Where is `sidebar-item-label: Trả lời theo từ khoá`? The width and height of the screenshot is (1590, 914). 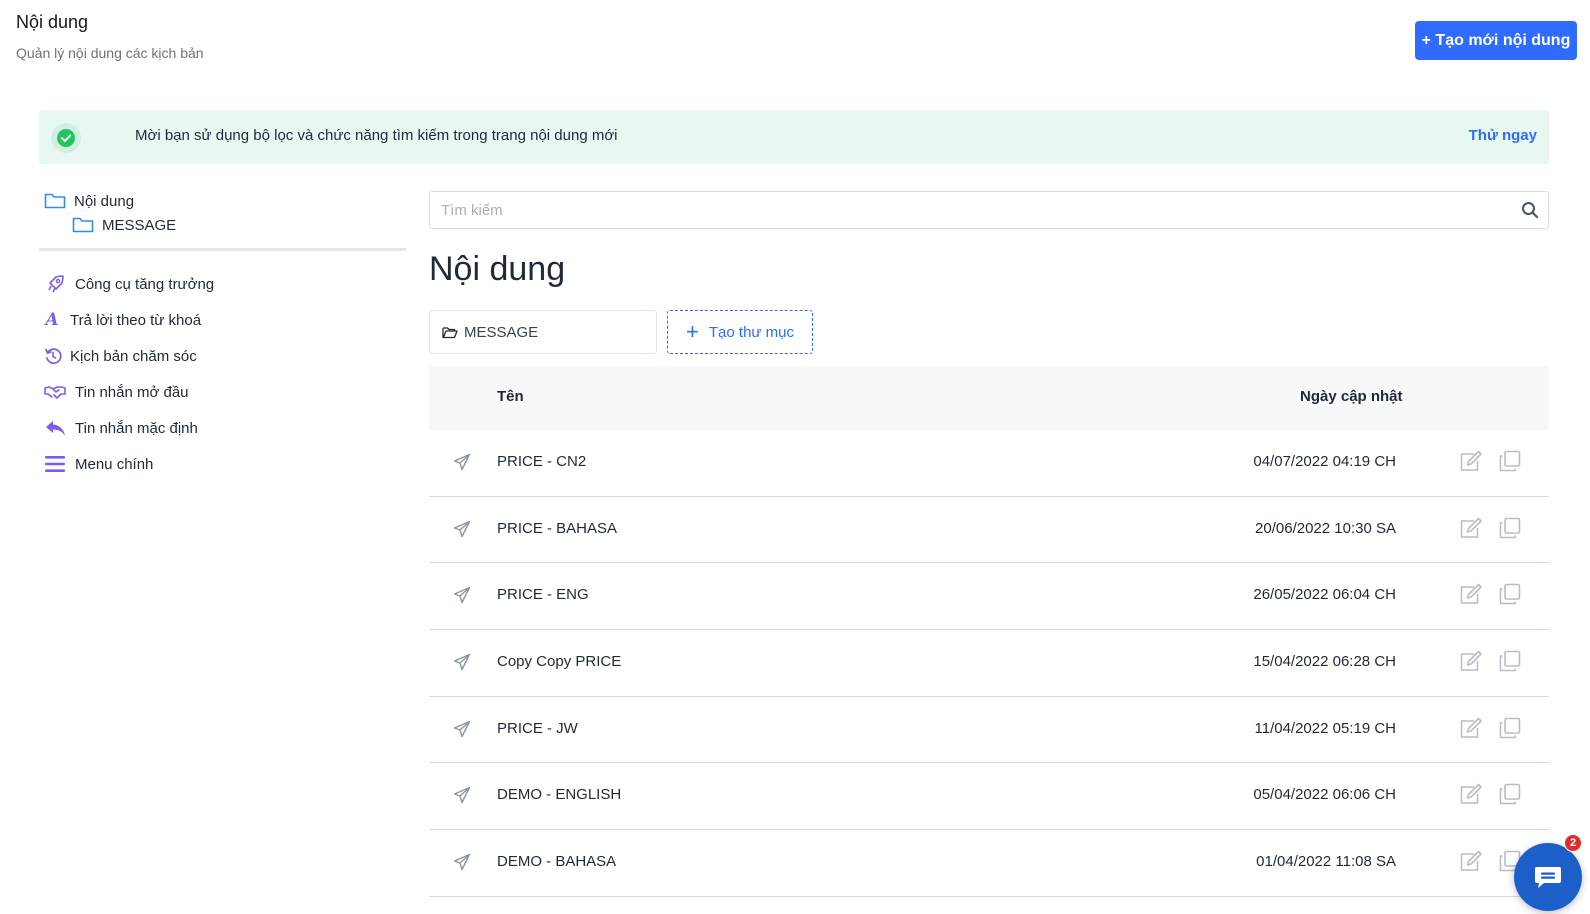
sidebar-item-label: Trả lời theo từ khoá is located at coordinates (136, 320).